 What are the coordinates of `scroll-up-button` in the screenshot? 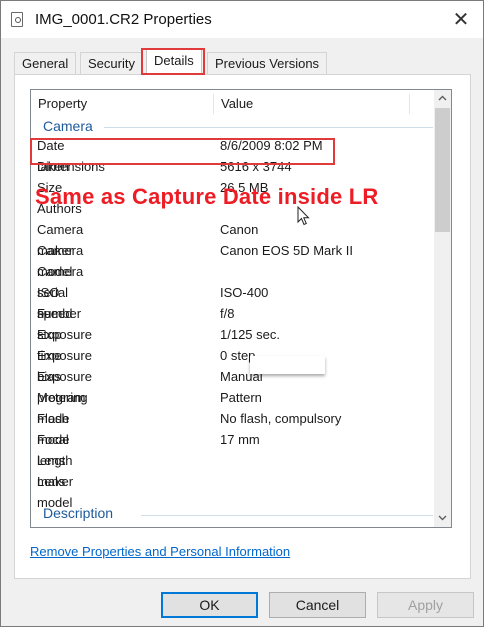 It's located at (442, 98).